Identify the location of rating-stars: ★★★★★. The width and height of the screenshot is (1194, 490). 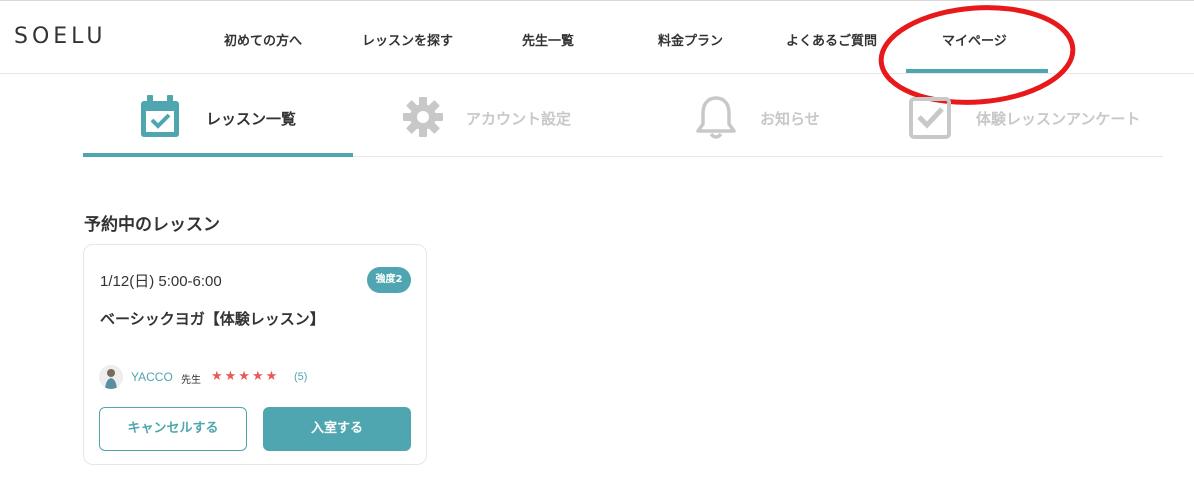
(245, 376).